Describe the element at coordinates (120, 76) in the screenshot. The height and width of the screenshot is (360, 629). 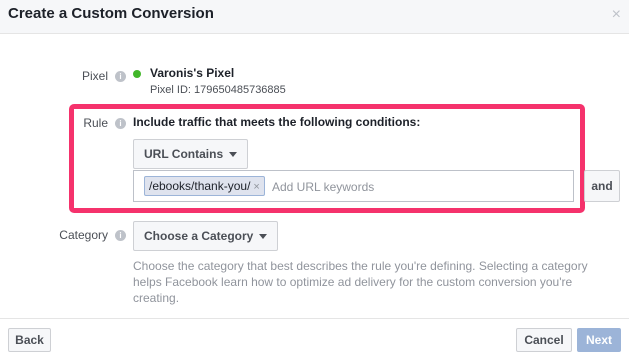
I see `pixel-info-icon: i` at that location.